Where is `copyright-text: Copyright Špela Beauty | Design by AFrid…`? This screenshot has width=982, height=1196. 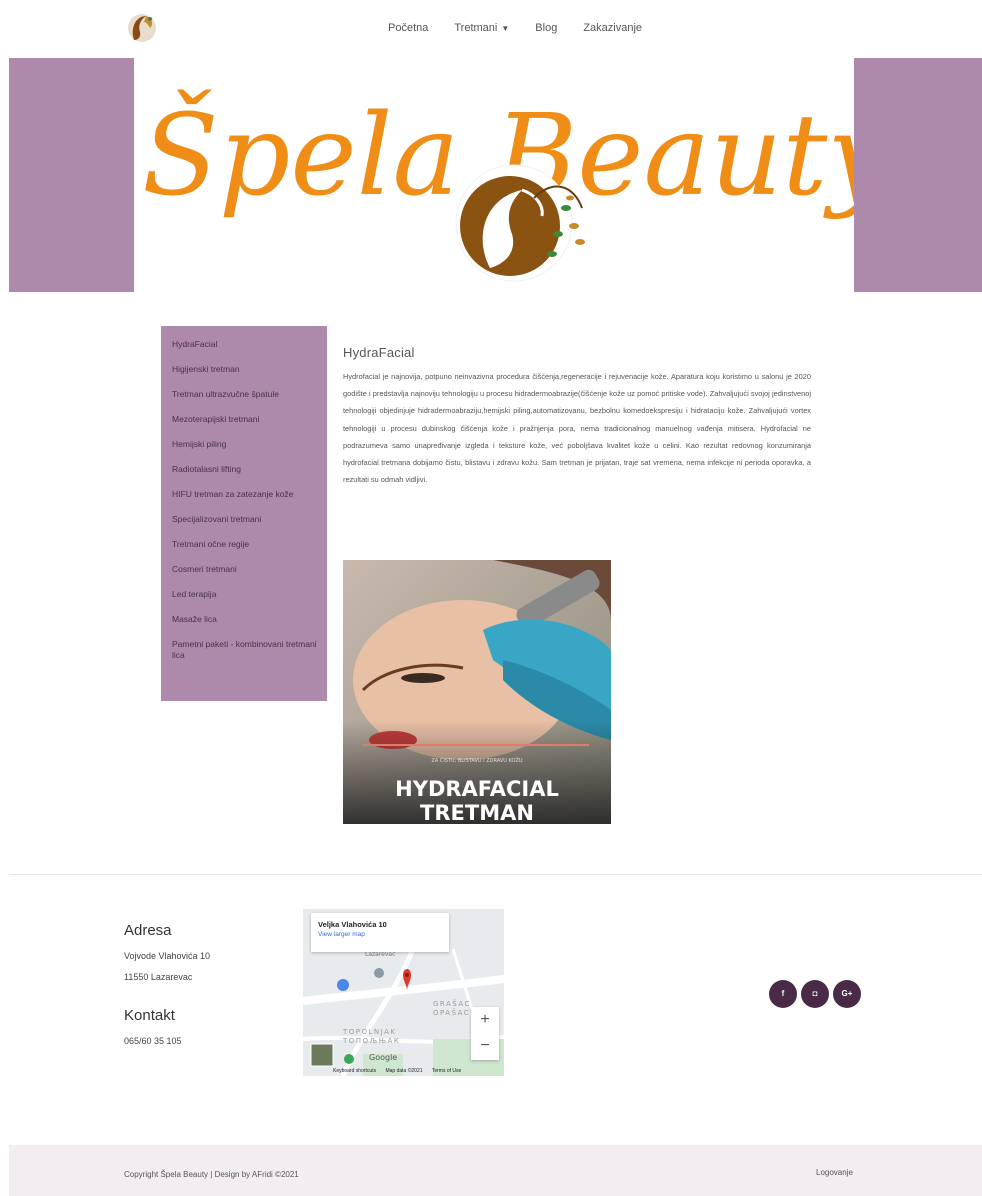
copyright-text: Copyright Špela Beauty | Design by AFrid… is located at coordinates (211, 1174).